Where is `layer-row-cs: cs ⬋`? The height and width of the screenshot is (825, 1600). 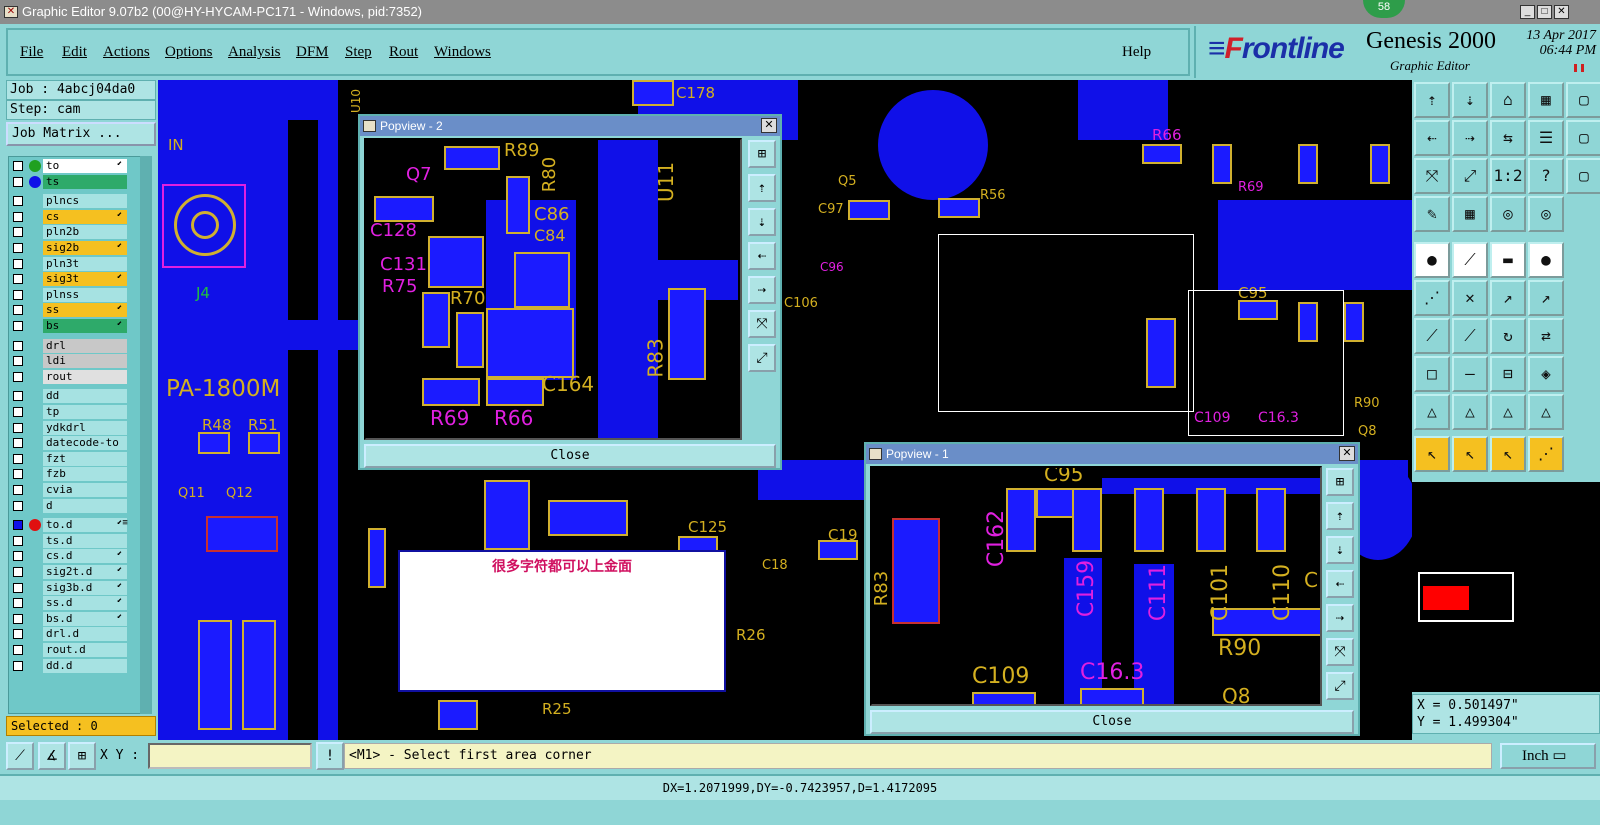
layer-row-cs: cs ⬋ is located at coordinates (79, 216).